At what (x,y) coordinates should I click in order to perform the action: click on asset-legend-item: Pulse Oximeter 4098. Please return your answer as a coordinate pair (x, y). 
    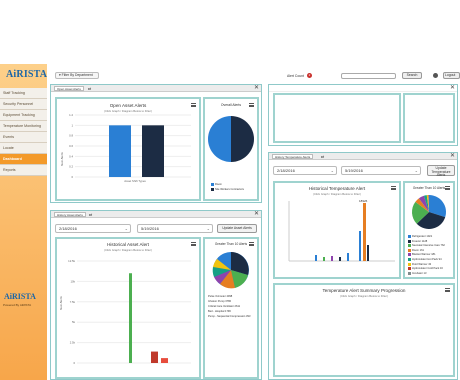
    Looking at the image, I should click on (220, 296).